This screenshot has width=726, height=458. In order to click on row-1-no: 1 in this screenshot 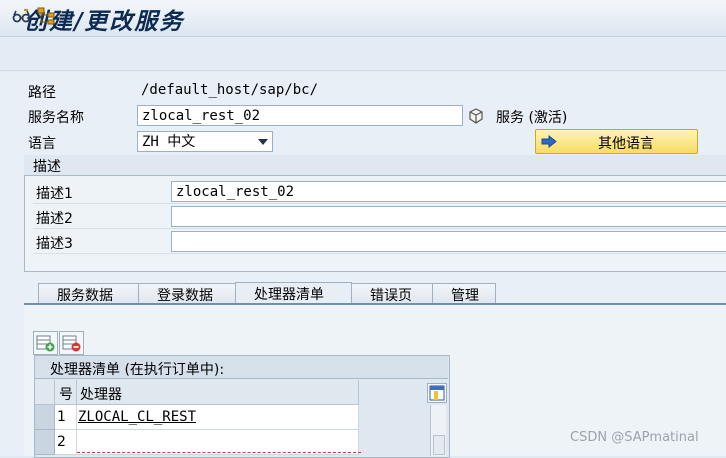, I will do `click(61, 417)`.